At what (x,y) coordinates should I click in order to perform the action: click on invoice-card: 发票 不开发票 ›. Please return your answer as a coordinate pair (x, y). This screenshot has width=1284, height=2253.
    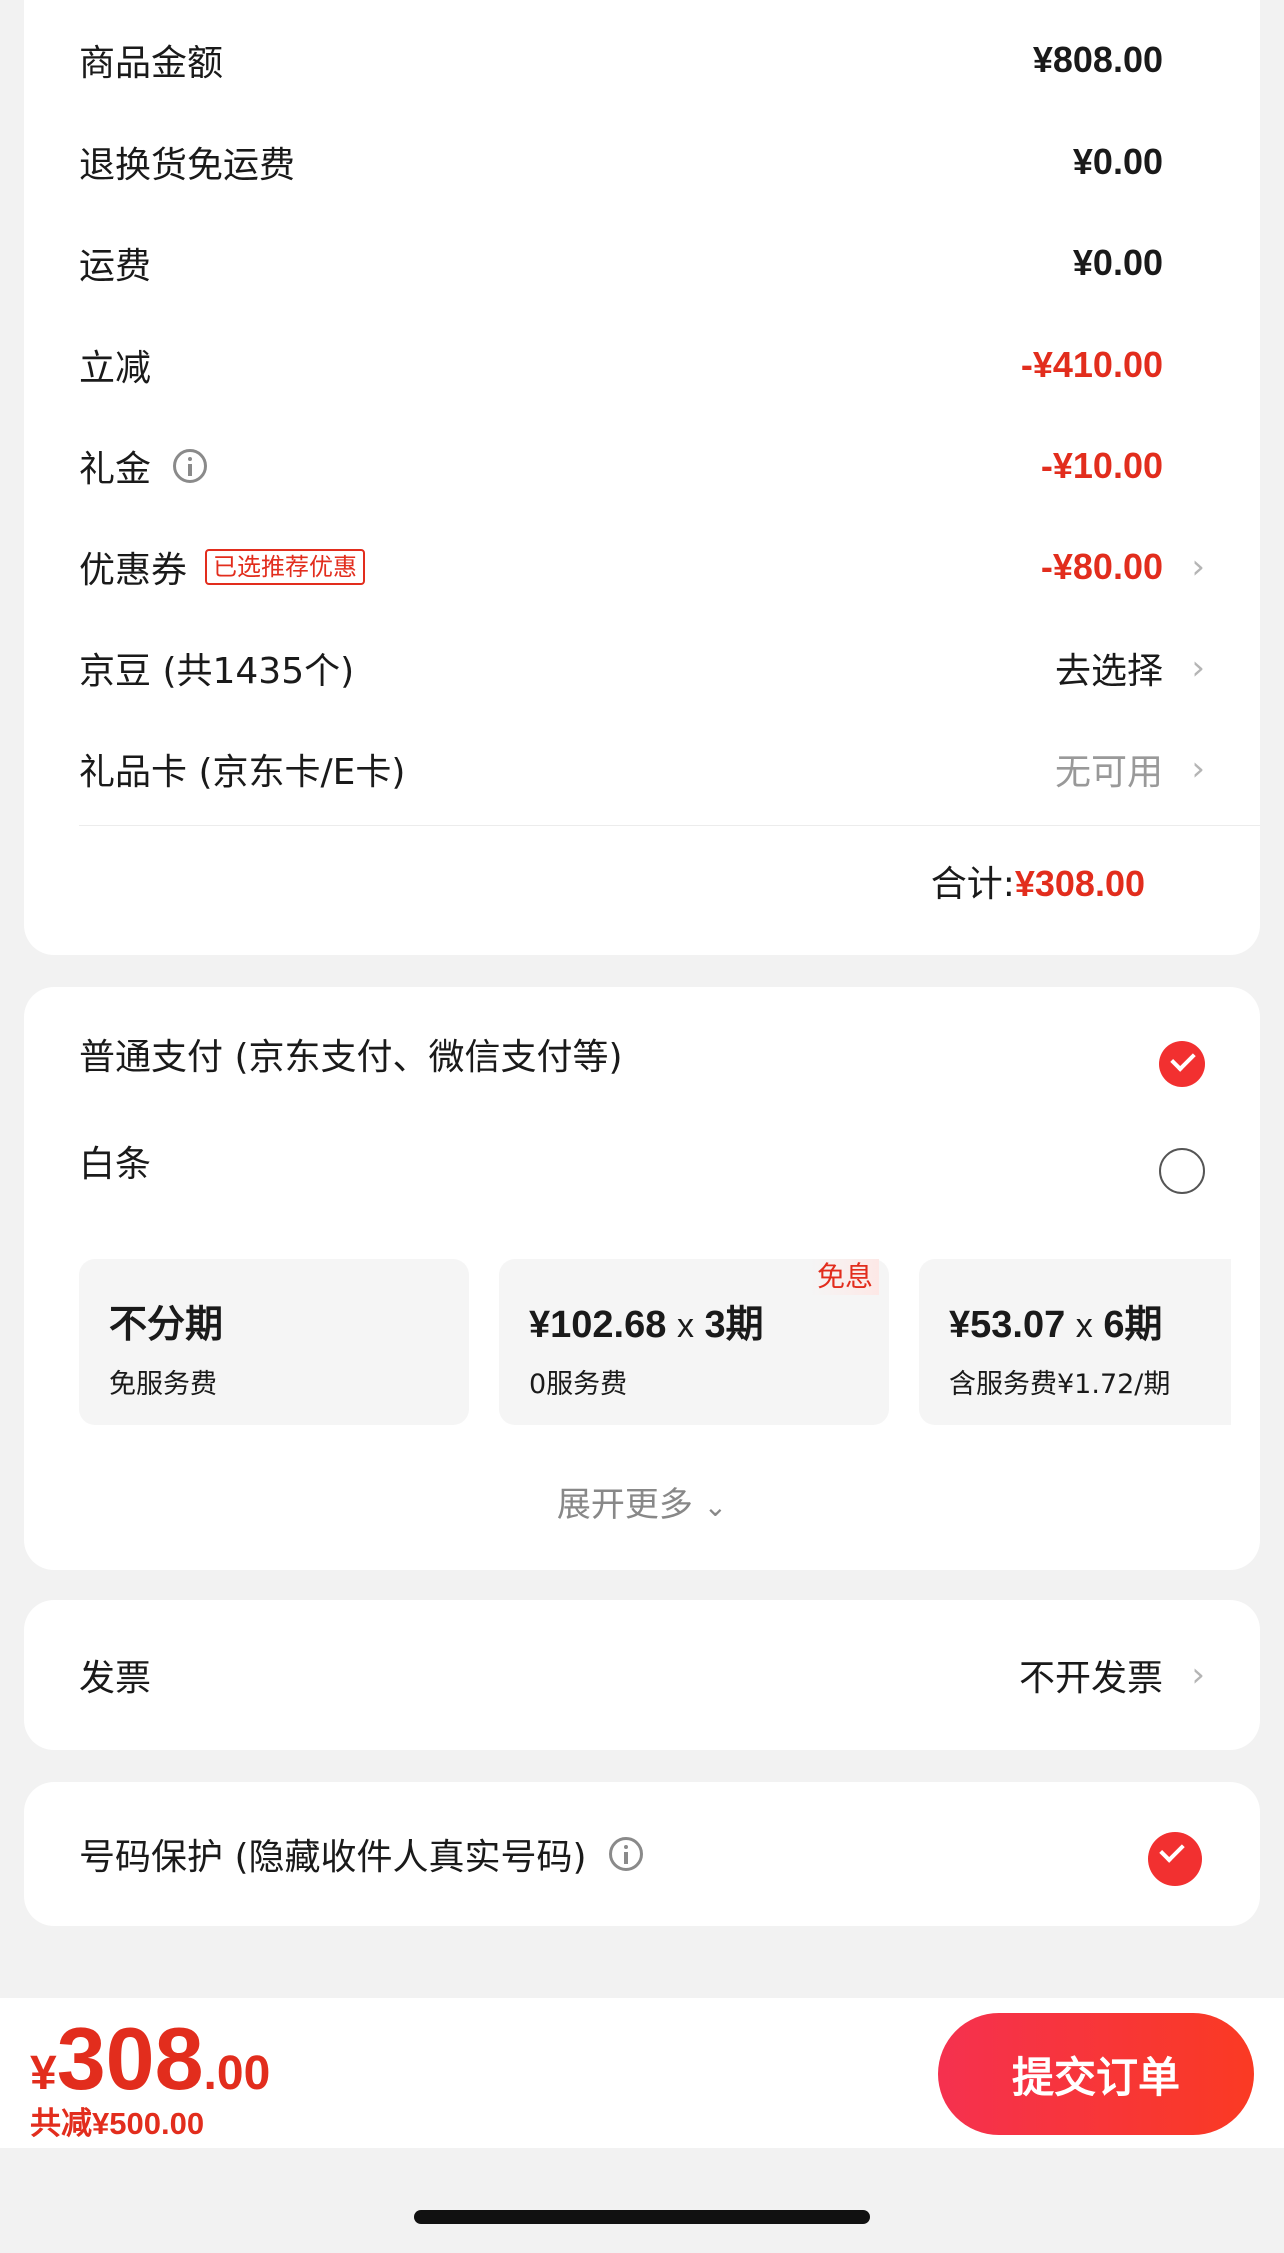
    Looking at the image, I should click on (642, 1675).